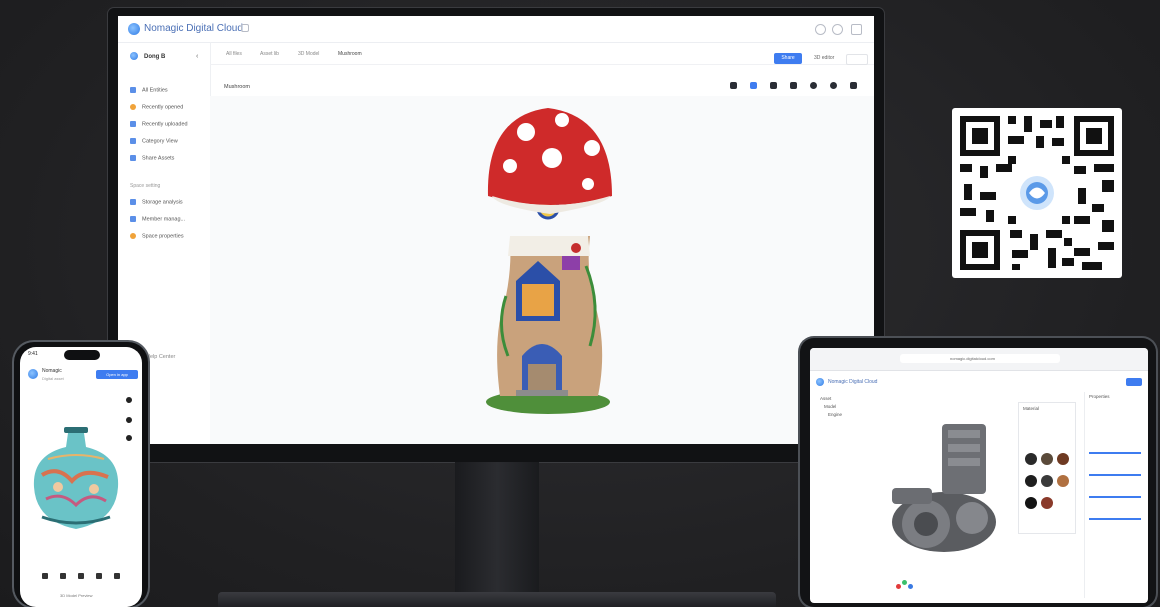 This screenshot has width=1160, height=607. What do you see at coordinates (133, 219) in the screenshot?
I see `users-icon` at bounding box center [133, 219].